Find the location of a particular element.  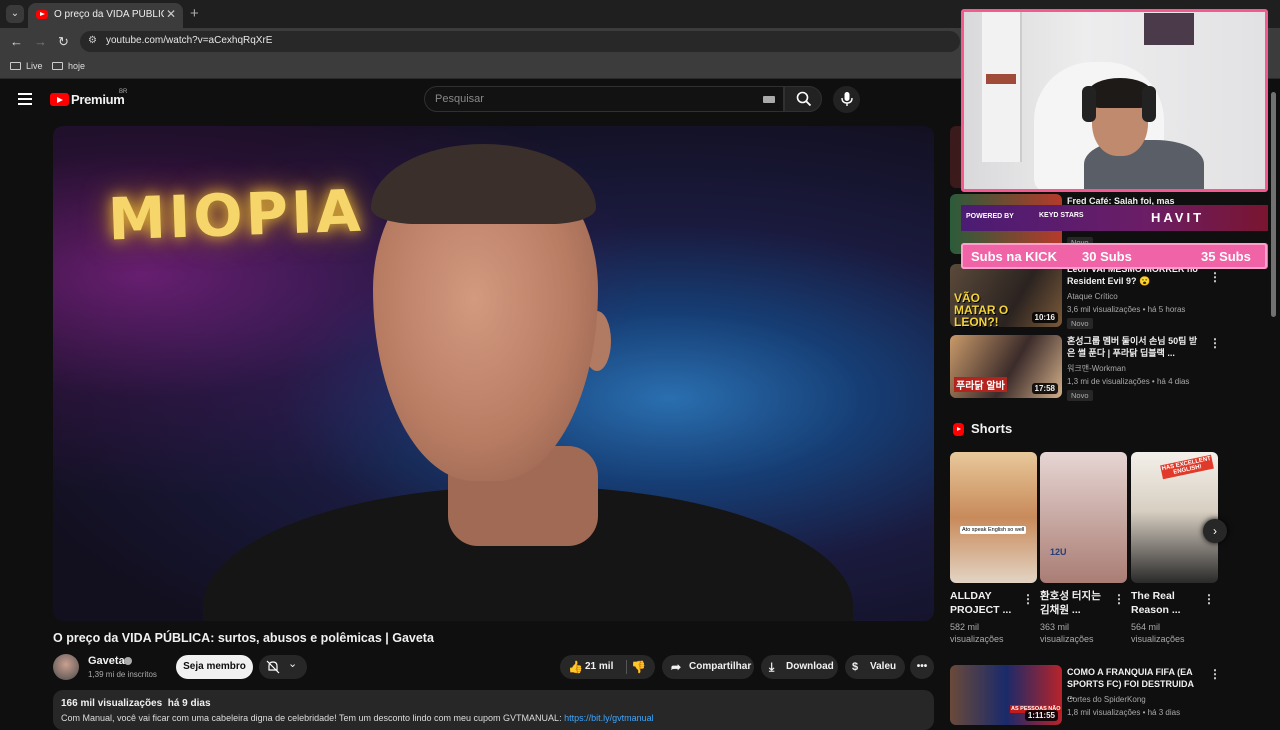

download-button: ⤓ Download is located at coordinates (799, 667).